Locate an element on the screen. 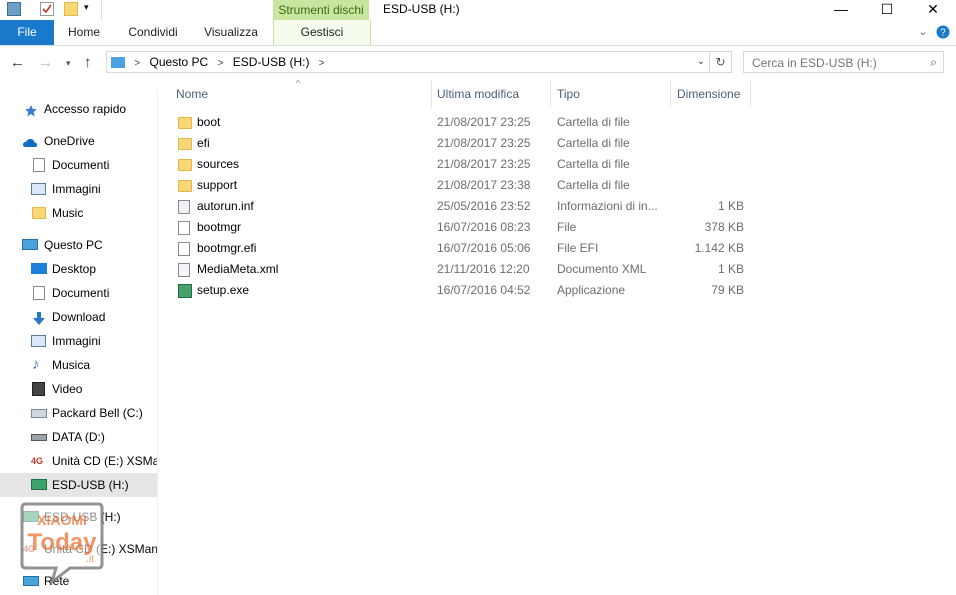 Image resolution: width=956 pixels, height=595 pixels. customize-toolbar-icon: ▾ is located at coordinates (91, 7).